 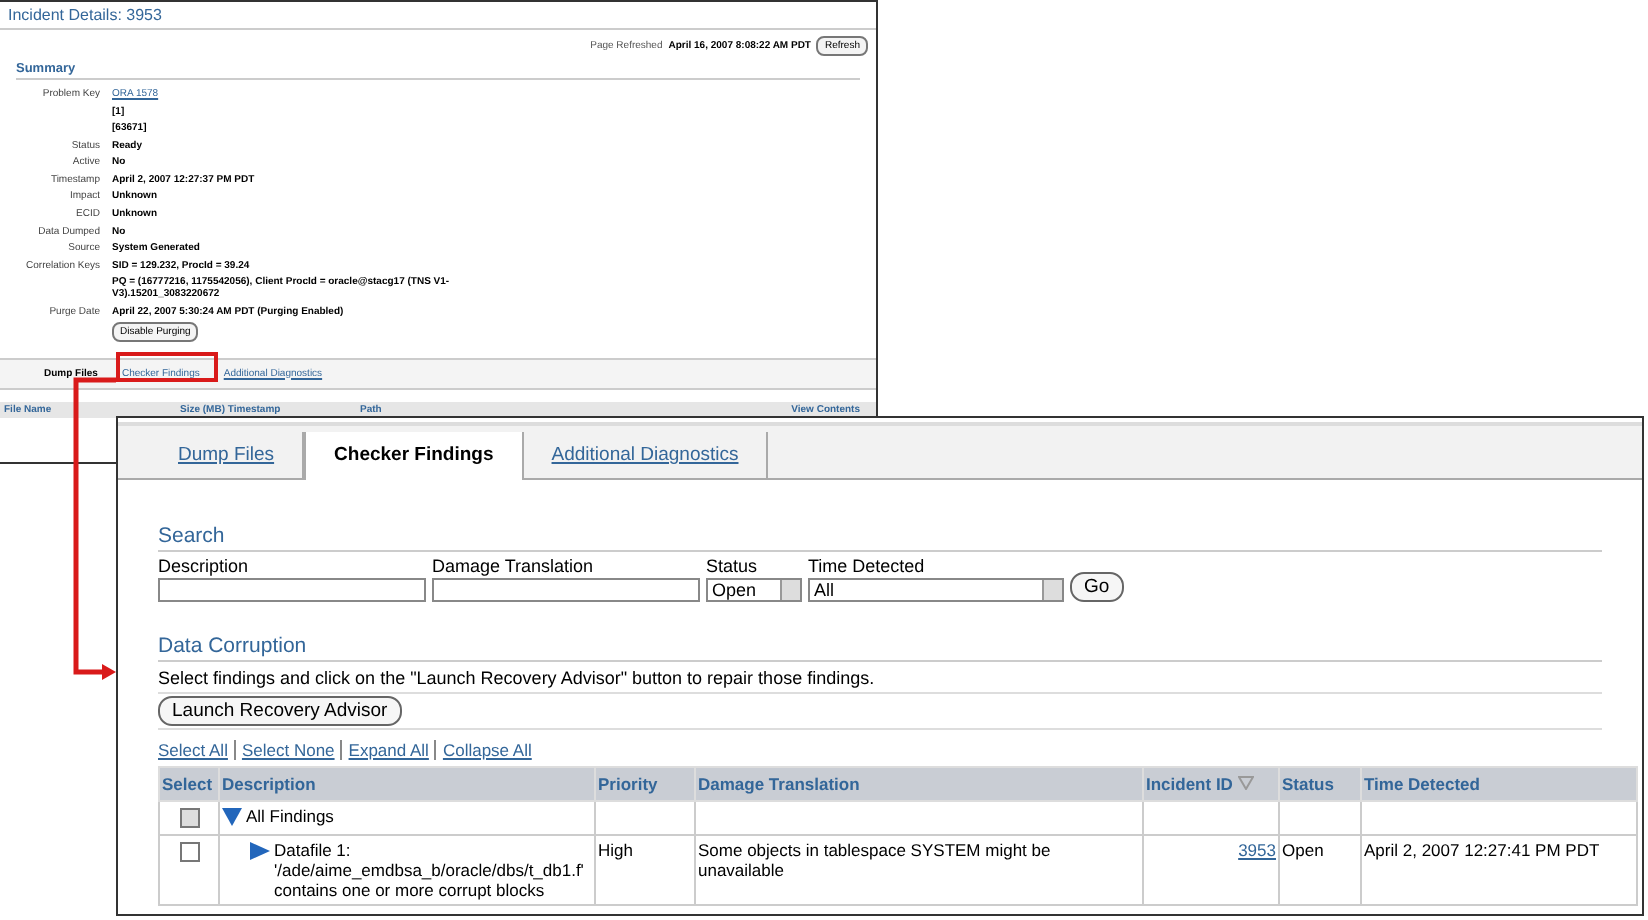 What do you see at coordinates (1499, 784) in the screenshot?
I see `column-header: Time Detected` at bounding box center [1499, 784].